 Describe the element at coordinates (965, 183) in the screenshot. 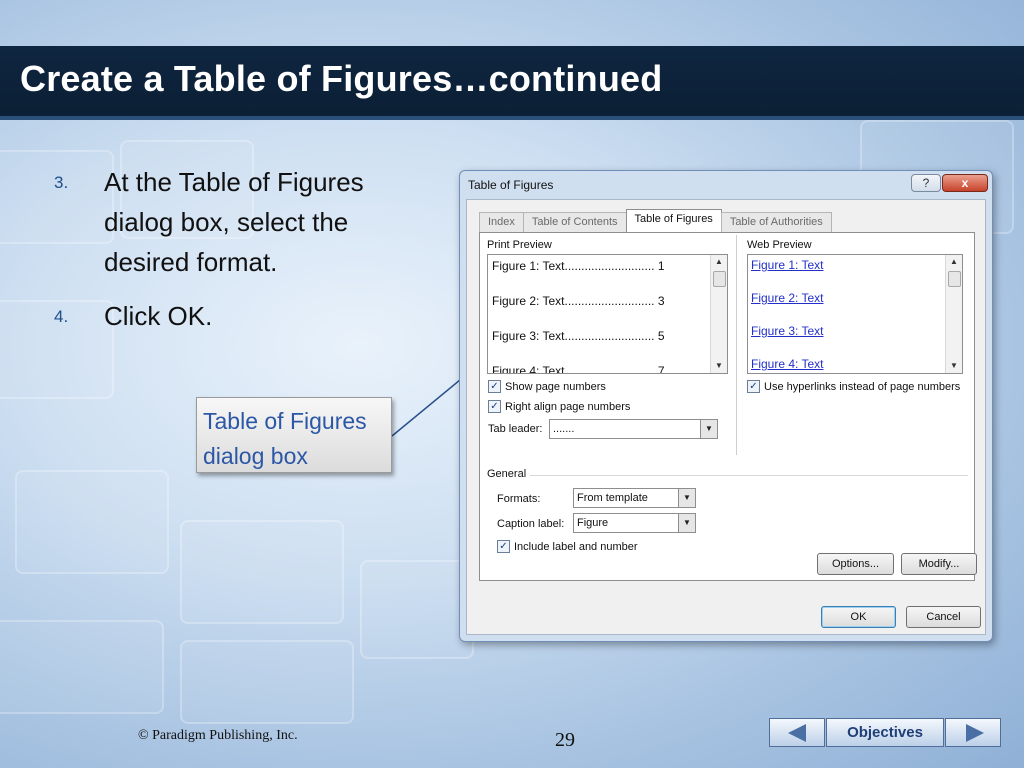

I see `close-button: x` at that location.